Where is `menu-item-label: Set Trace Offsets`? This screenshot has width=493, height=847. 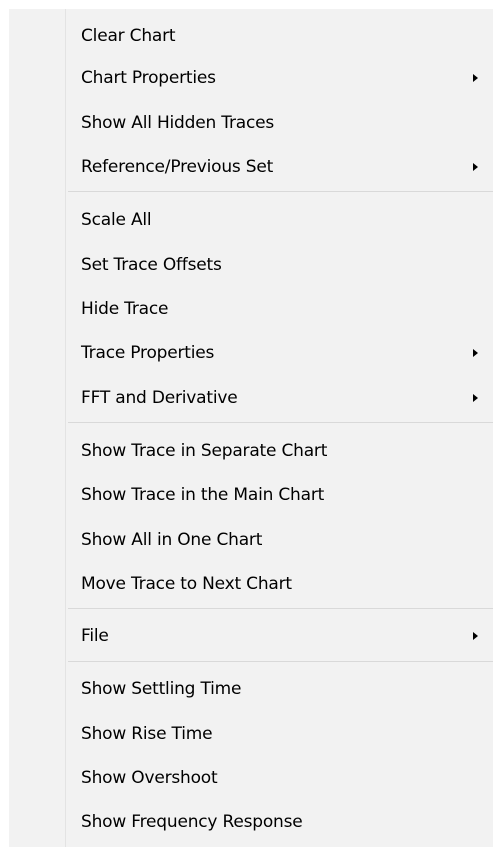
menu-item-label: Set Trace Offsets is located at coordinates (151, 265).